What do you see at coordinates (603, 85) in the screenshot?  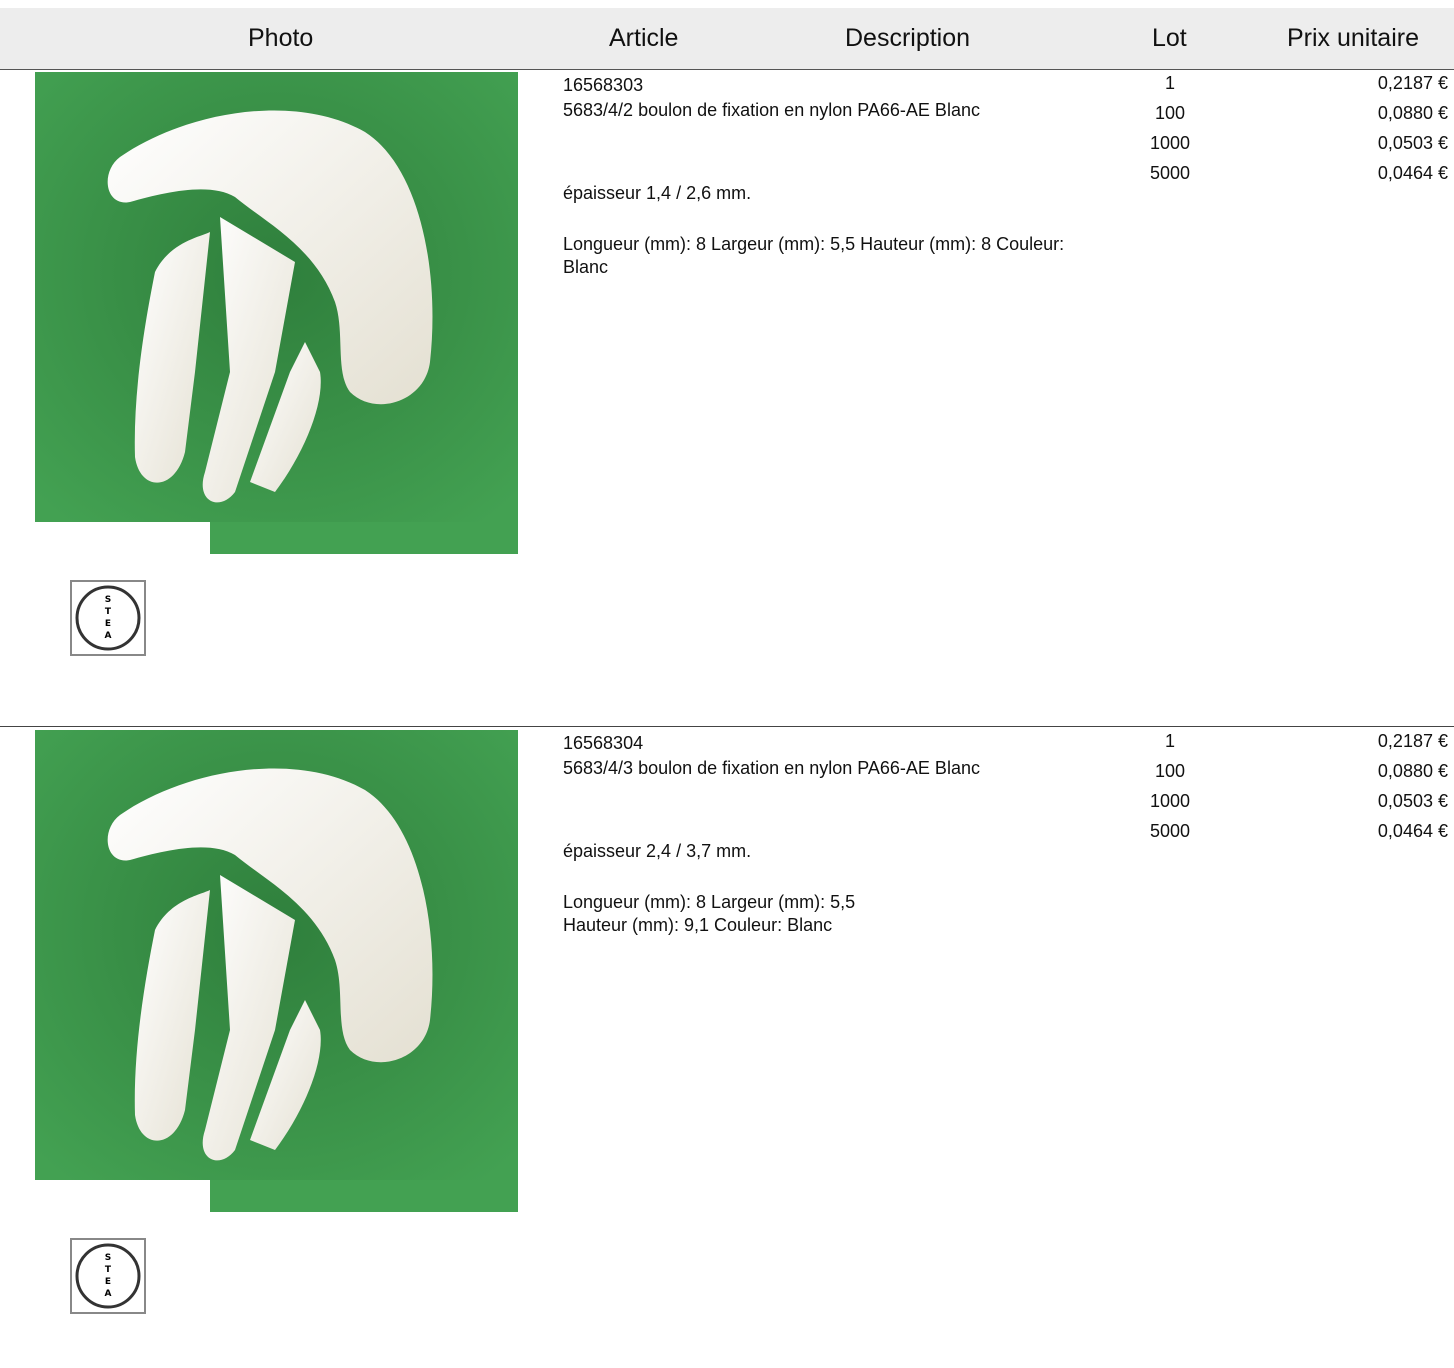 I see `article-number: 16568303` at bounding box center [603, 85].